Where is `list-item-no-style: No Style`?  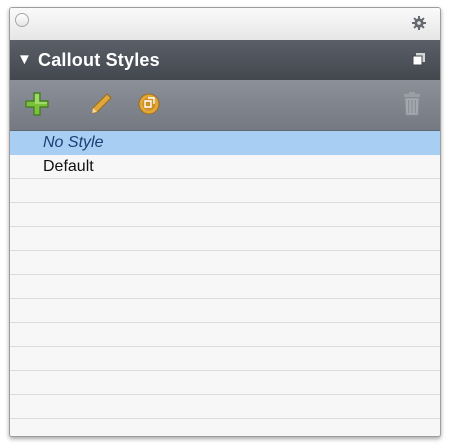
list-item-no-style: No Style is located at coordinates (225, 143).